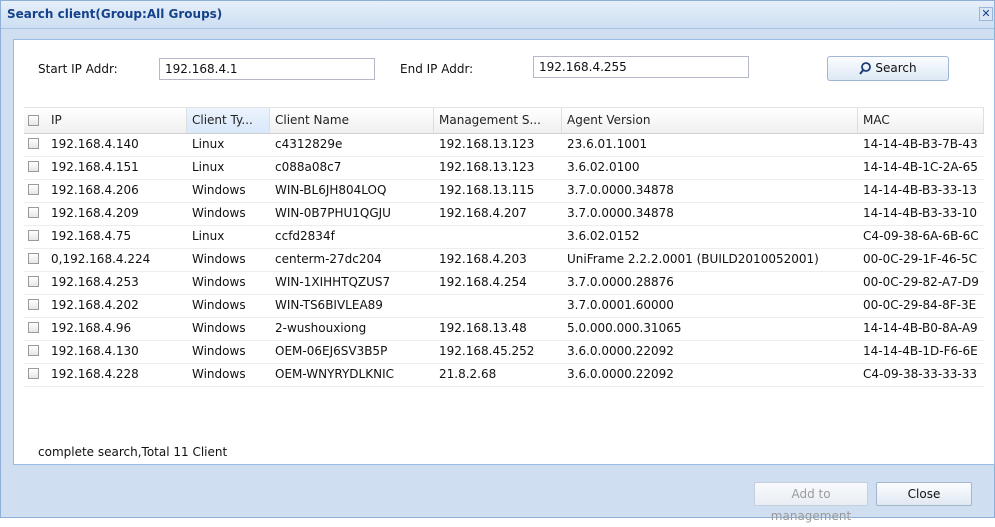  Describe the element at coordinates (116, 120) in the screenshot. I see `column-header-ip: IP` at that location.